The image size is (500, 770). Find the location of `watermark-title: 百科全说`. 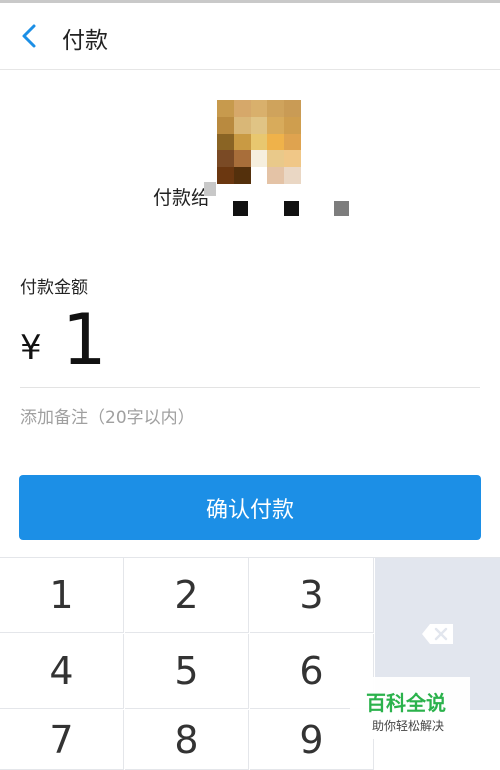

watermark-title: 百科全说 is located at coordinates (406, 703).